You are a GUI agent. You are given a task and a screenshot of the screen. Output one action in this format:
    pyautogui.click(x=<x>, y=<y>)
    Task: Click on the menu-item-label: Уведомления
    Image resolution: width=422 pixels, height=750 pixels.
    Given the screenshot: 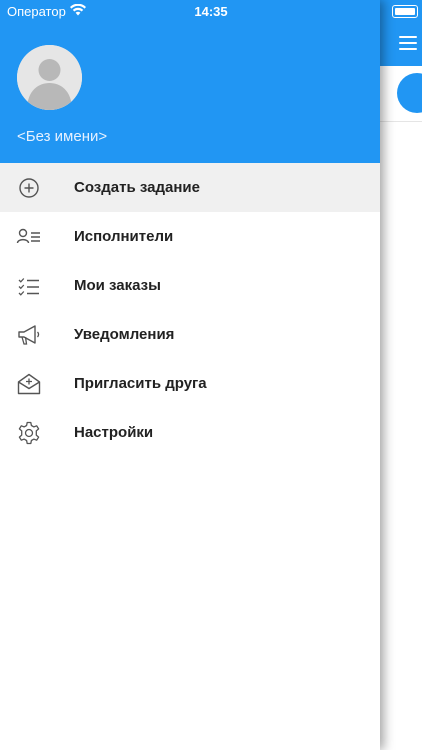 What is the action you would take?
    pyautogui.click(x=124, y=334)
    